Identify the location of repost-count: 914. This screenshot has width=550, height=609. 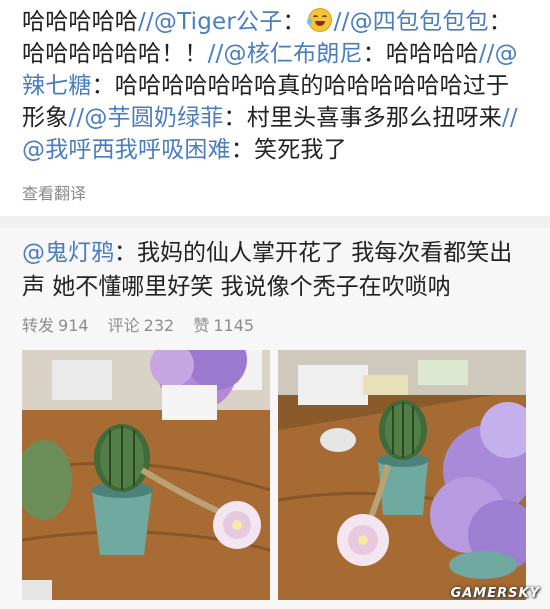
(73, 325).